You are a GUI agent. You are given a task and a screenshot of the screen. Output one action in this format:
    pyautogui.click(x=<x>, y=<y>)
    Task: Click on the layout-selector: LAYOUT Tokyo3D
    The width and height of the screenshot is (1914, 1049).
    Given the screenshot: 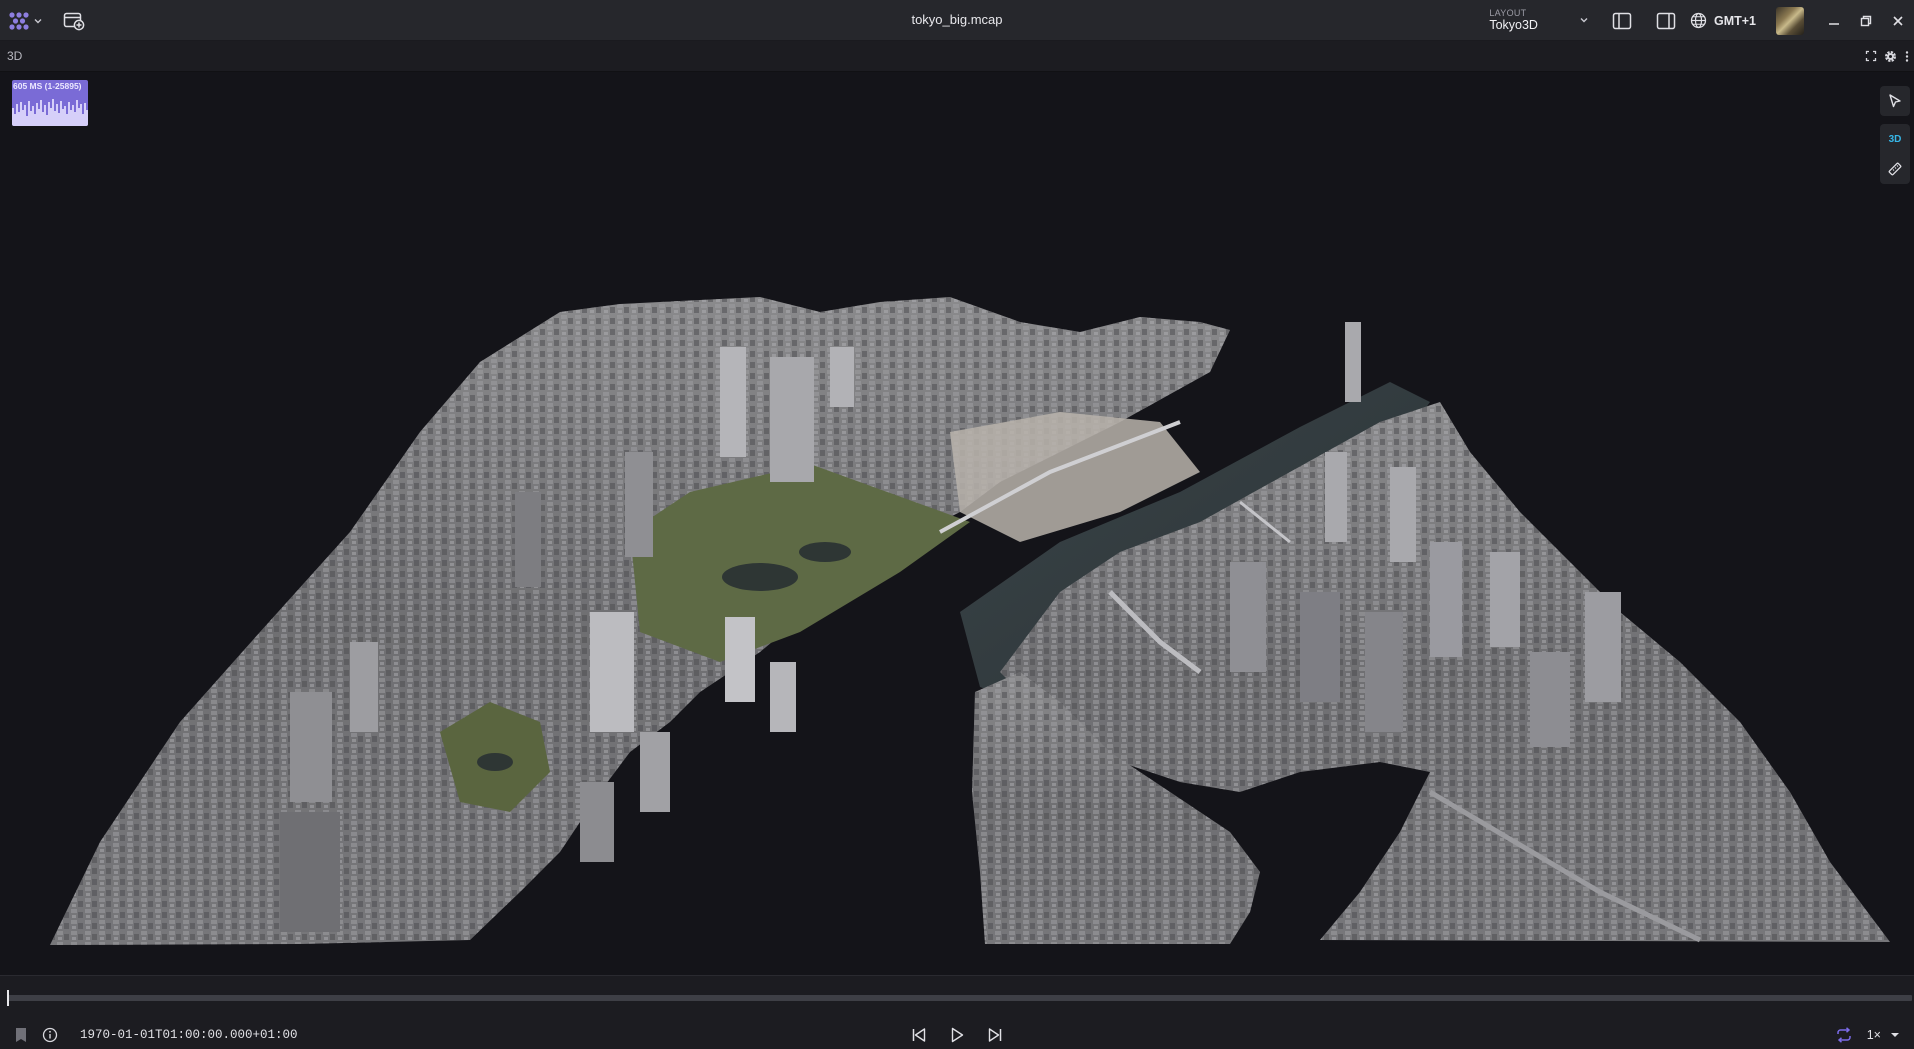 What is the action you would take?
    pyautogui.click(x=1539, y=20)
    